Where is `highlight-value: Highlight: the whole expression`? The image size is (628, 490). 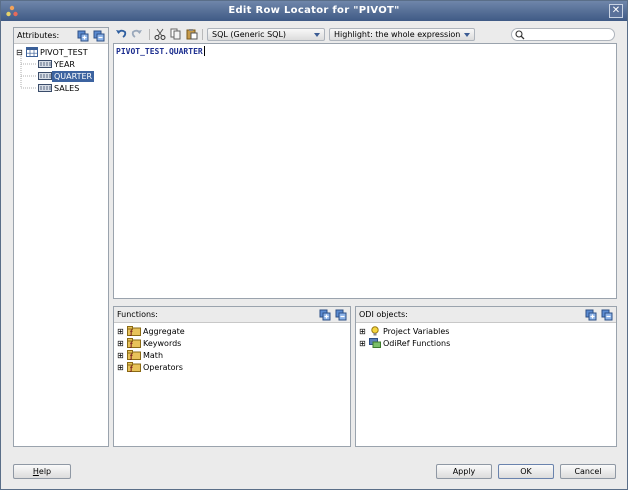
highlight-value: Highlight: the whole expression is located at coordinates (397, 34).